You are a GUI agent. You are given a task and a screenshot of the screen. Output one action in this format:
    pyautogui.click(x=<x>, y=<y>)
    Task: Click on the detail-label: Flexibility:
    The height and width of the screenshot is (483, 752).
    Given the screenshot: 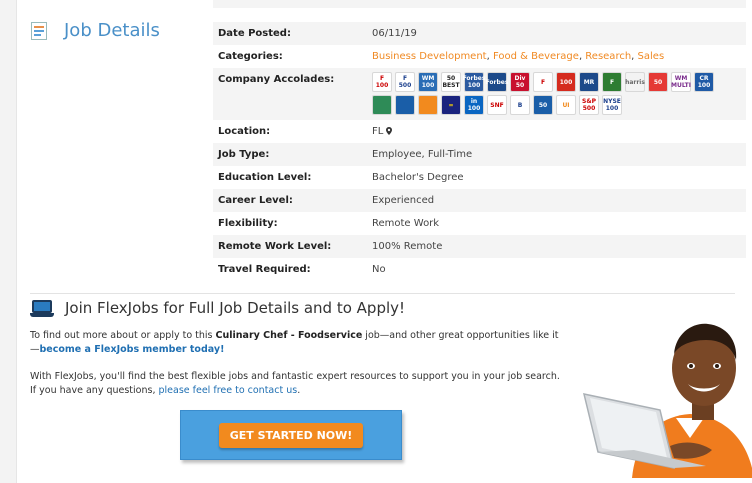 What is the action you would take?
    pyautogui.click(x=248, y=223)
    